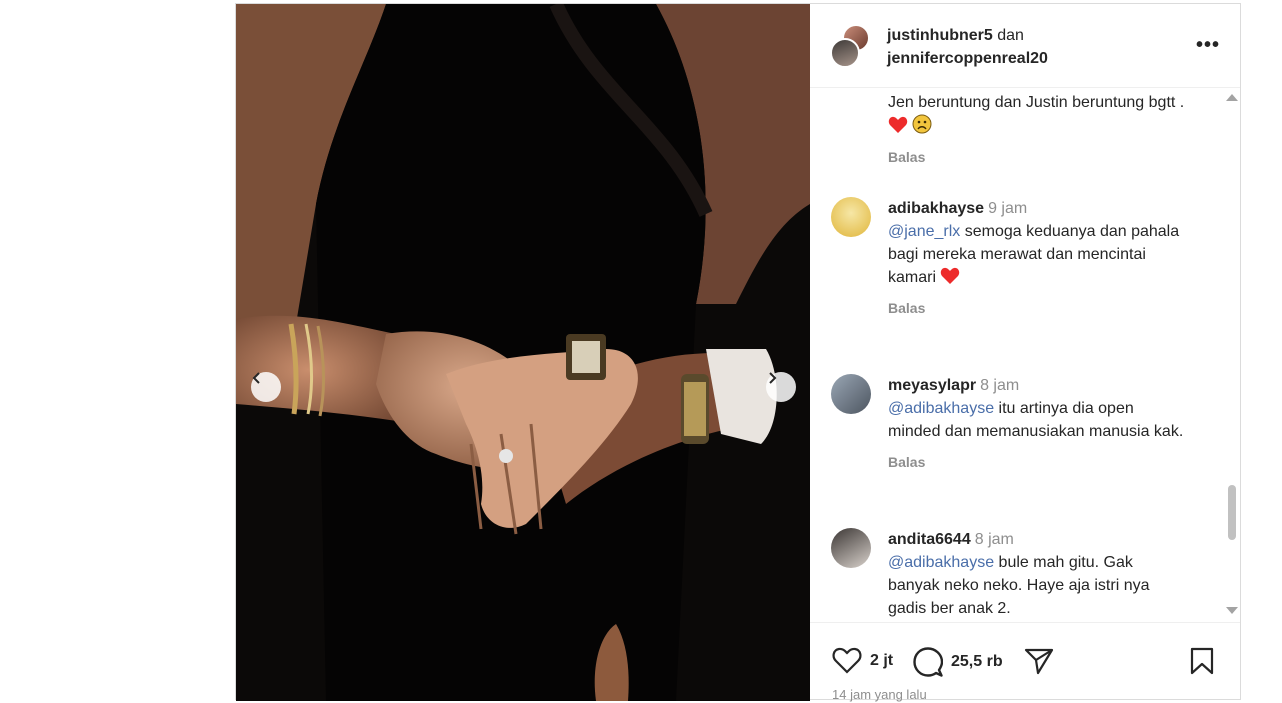  What do you see at coordinates (1038, 385) in the screenshot?
I see `comment-header: meyasylapr 8 jam` at bounding box center [1038, 385].